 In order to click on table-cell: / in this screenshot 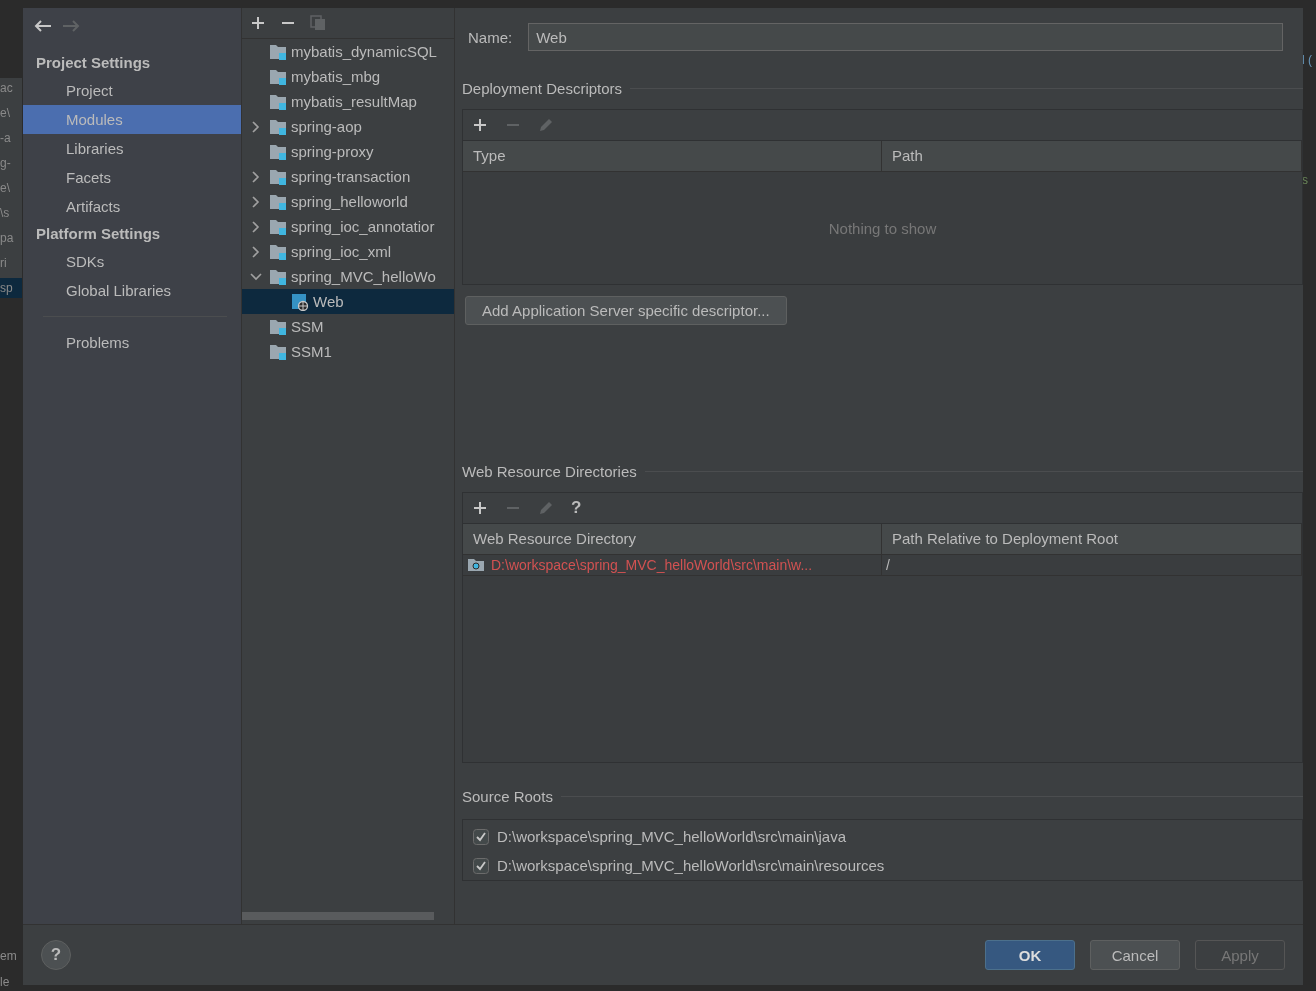, I will do `click(1092, 565)`.